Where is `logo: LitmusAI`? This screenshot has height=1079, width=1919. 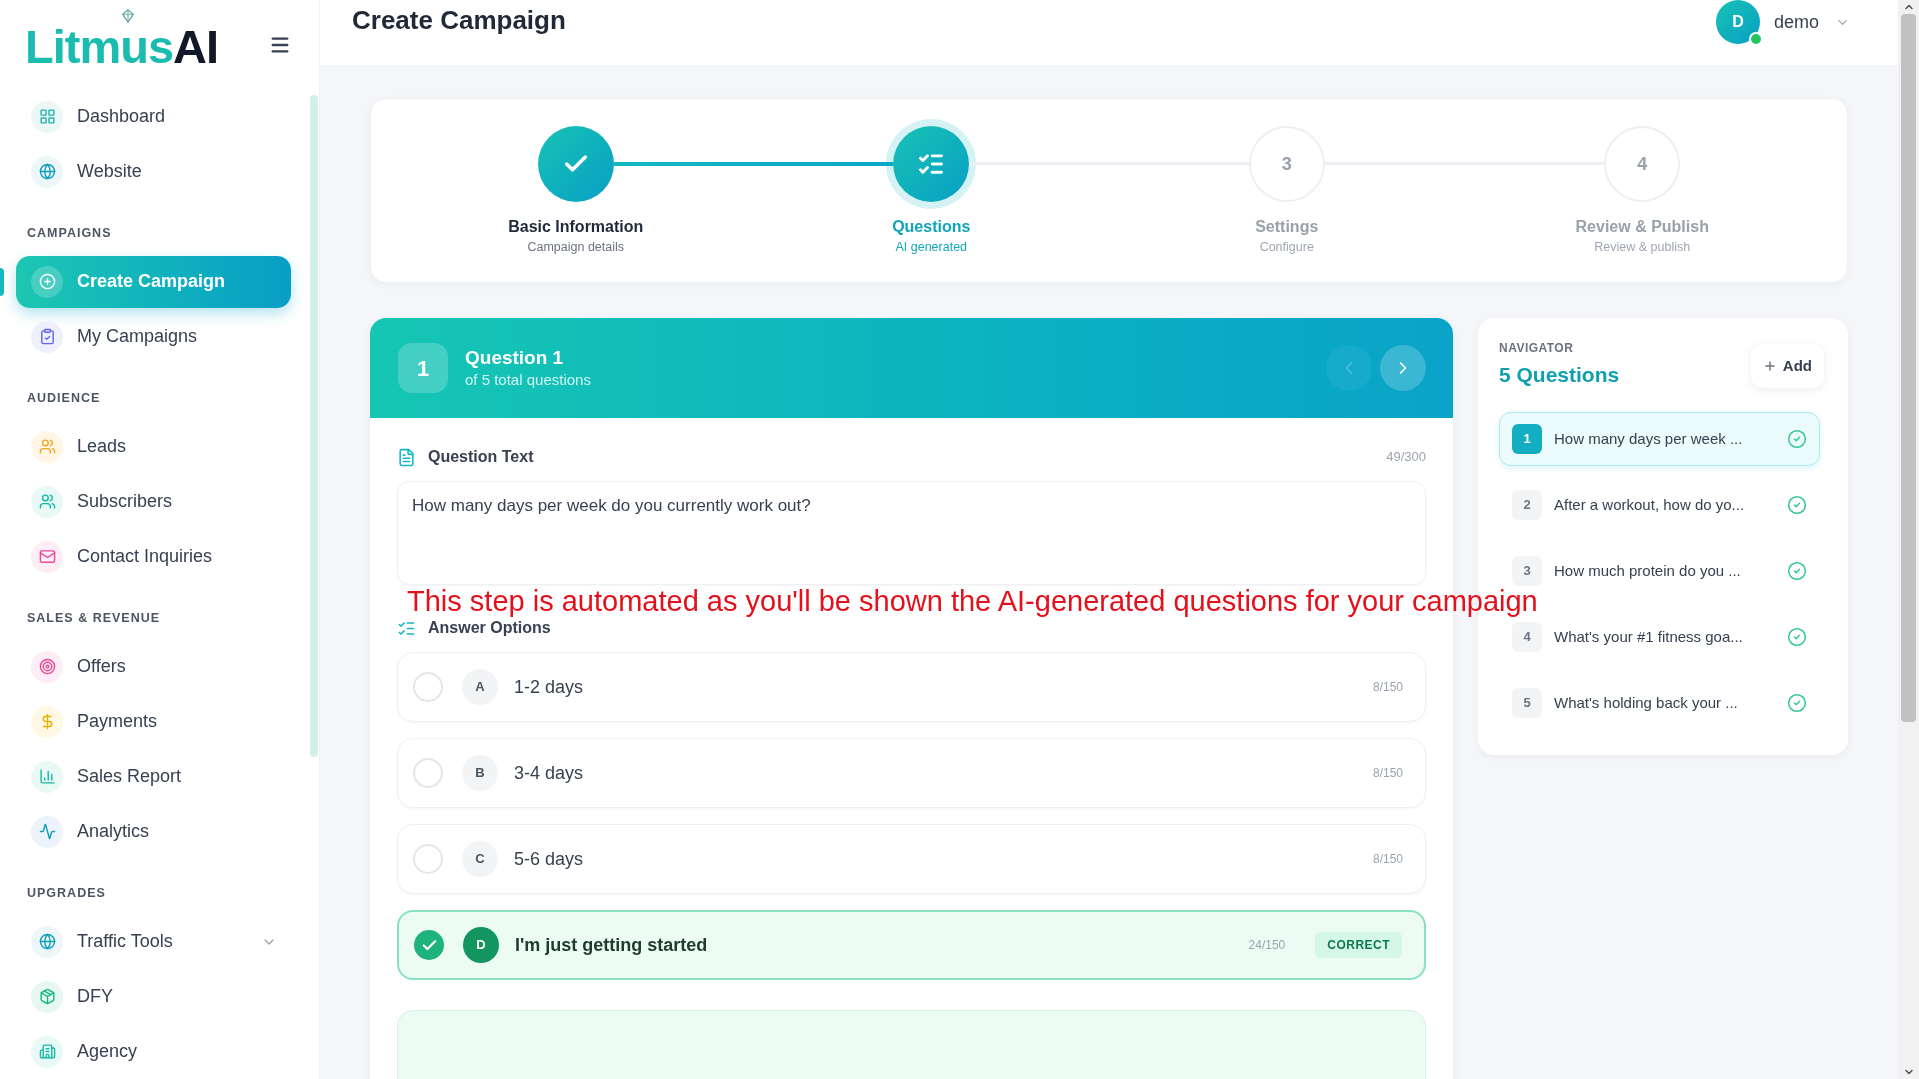 logo: LitmusAI is located at coordinates (122, 46).